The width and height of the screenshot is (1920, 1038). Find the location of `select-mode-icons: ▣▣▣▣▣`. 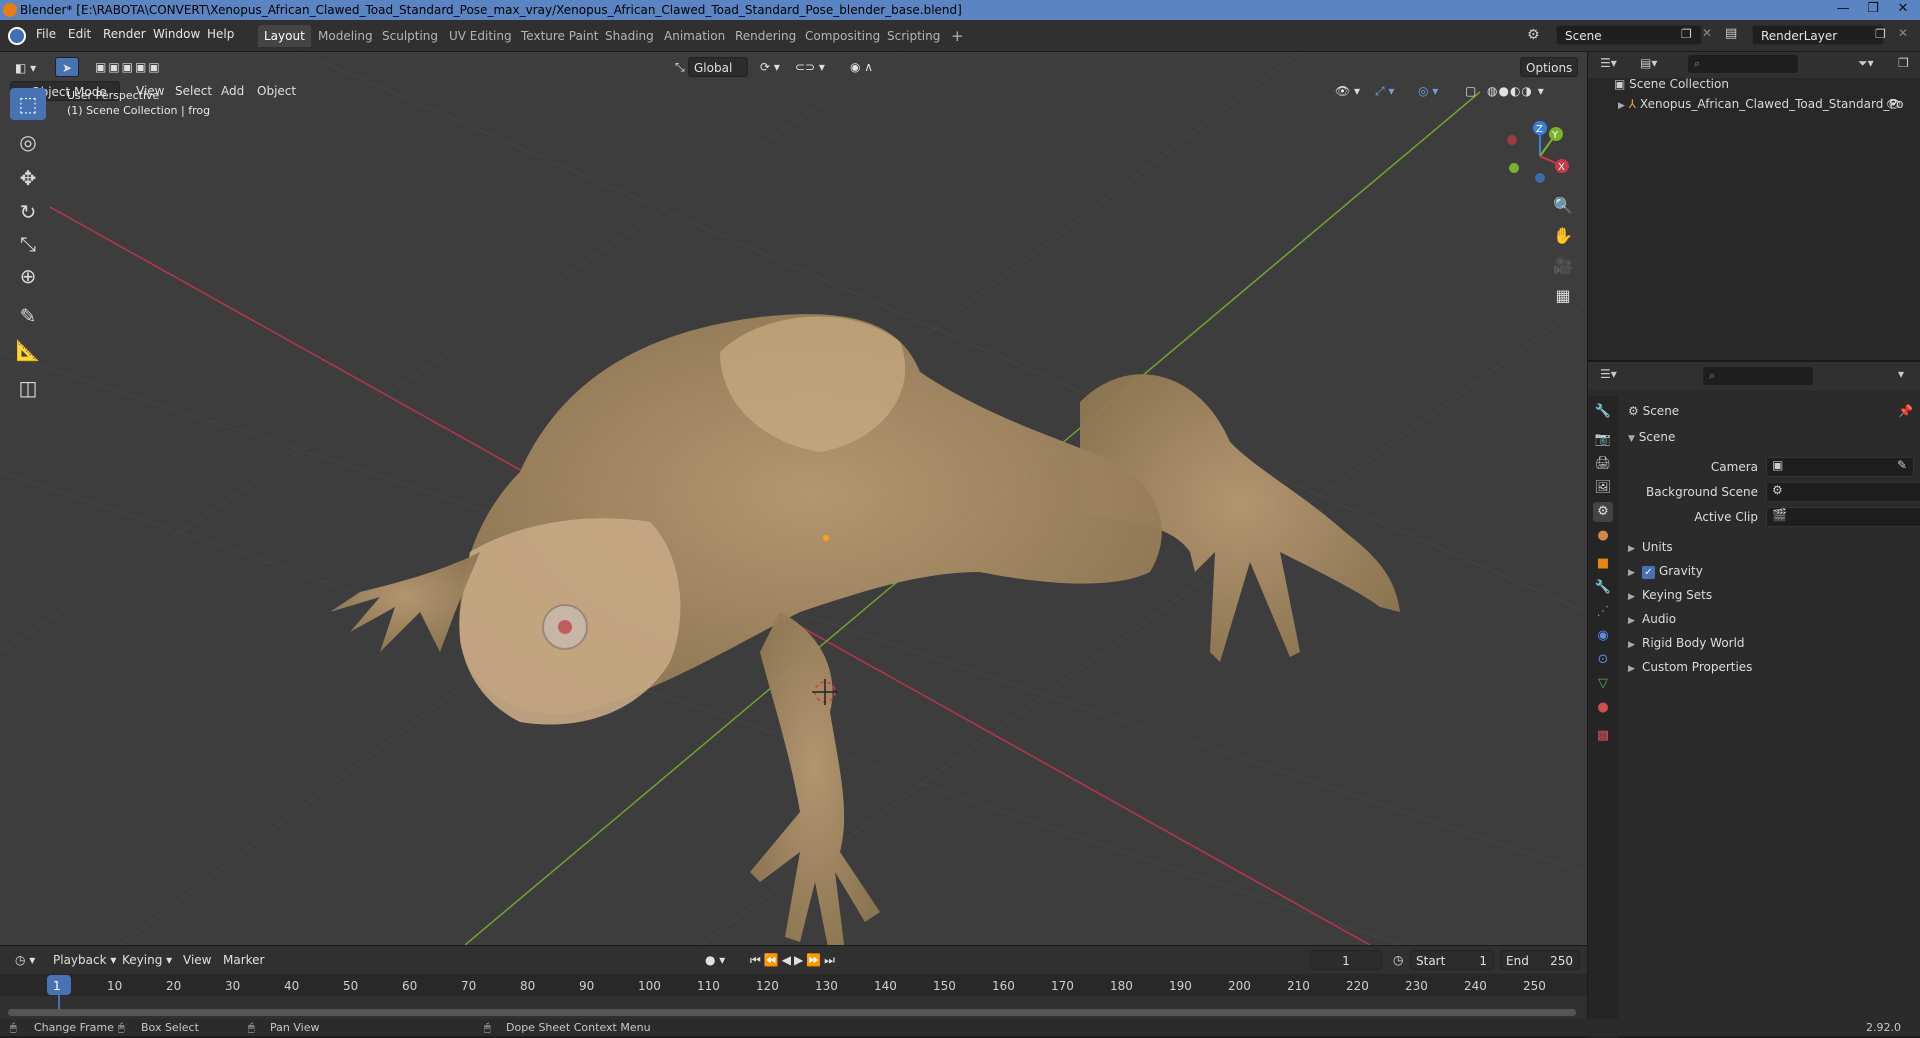

select-mode-icons: ▣▣▣▣▣ is located at coordinates (128, 67).